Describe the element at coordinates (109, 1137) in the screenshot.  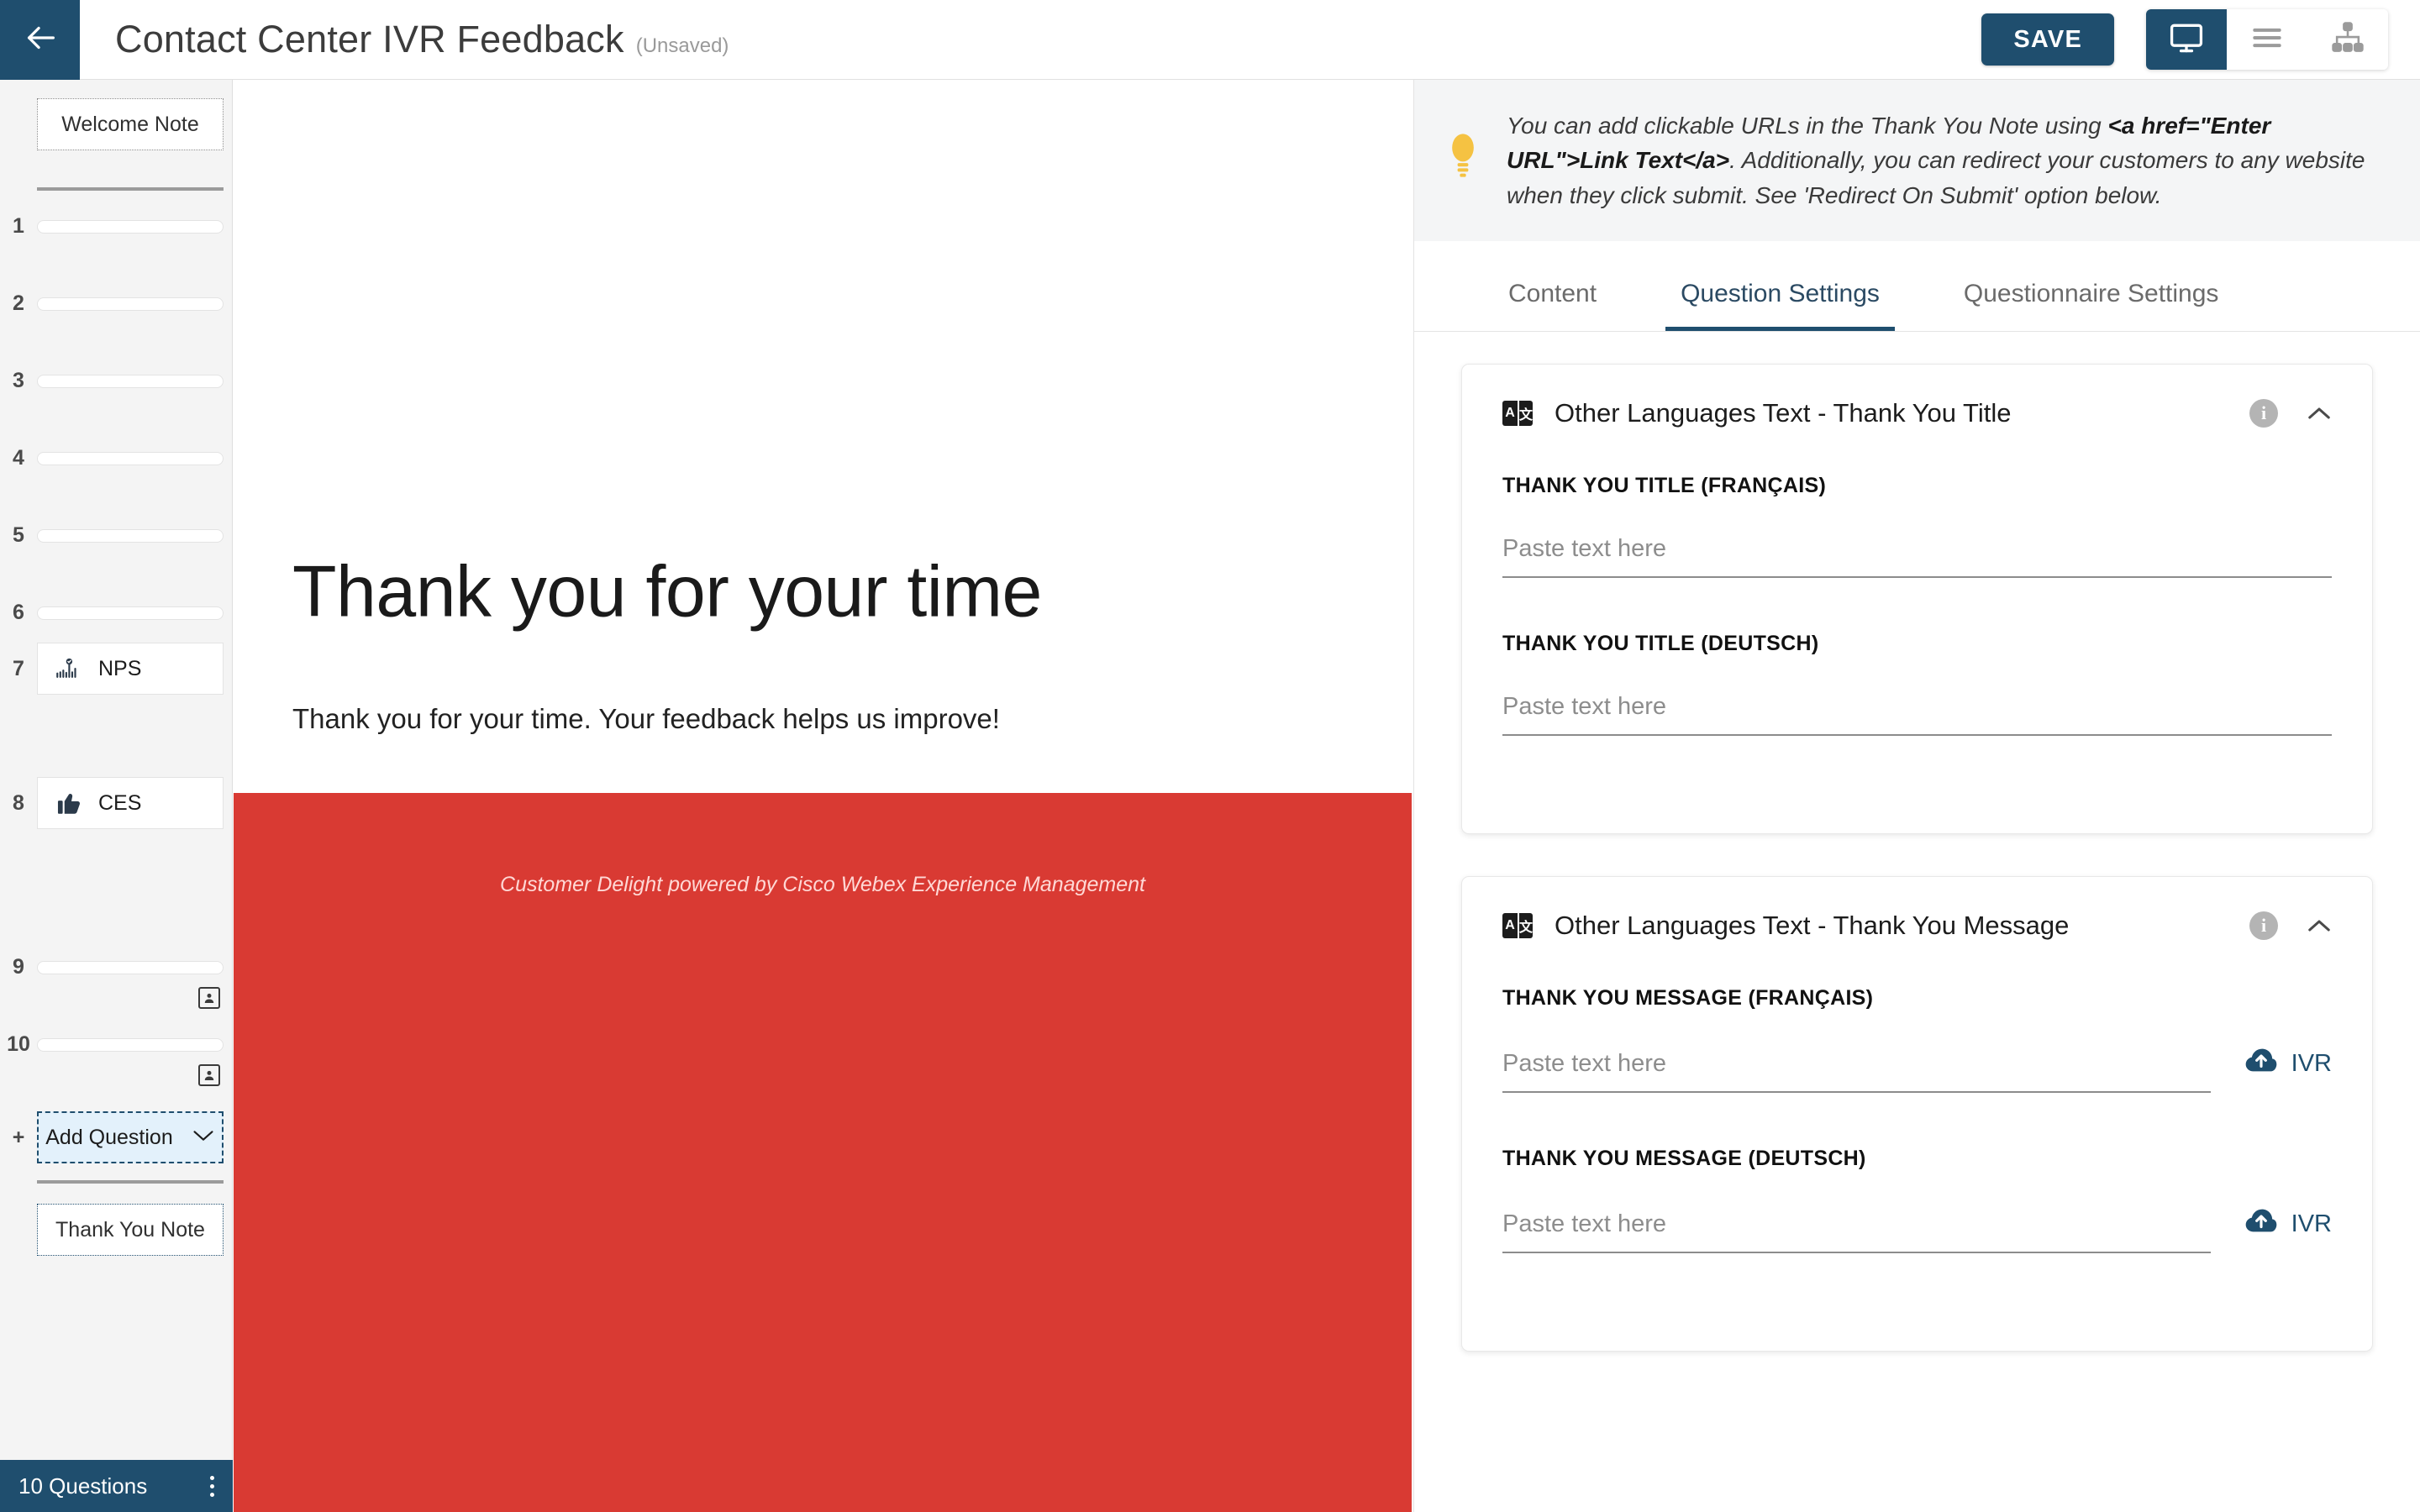
I see `add-question-label: Add Question` at that location.